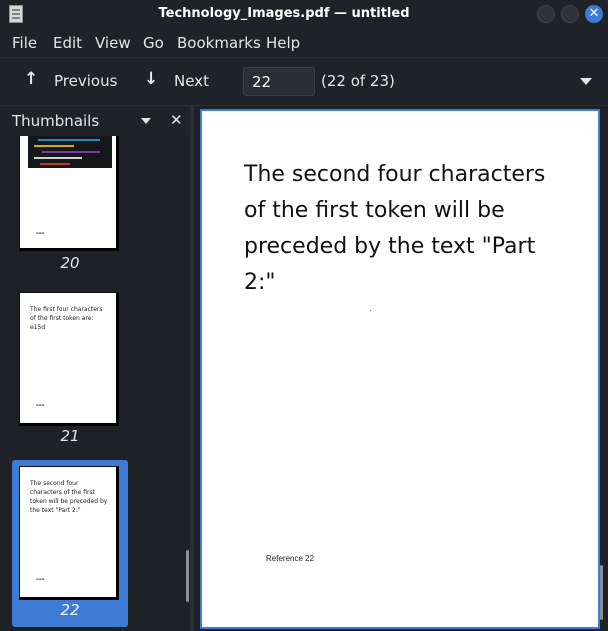 The height and width of the screenshot is (631, 608). What do you see at coordinates (151, 79) in the screenshot?
I see `arrow-down-icon: ↓` at bounding box center [151, 79].